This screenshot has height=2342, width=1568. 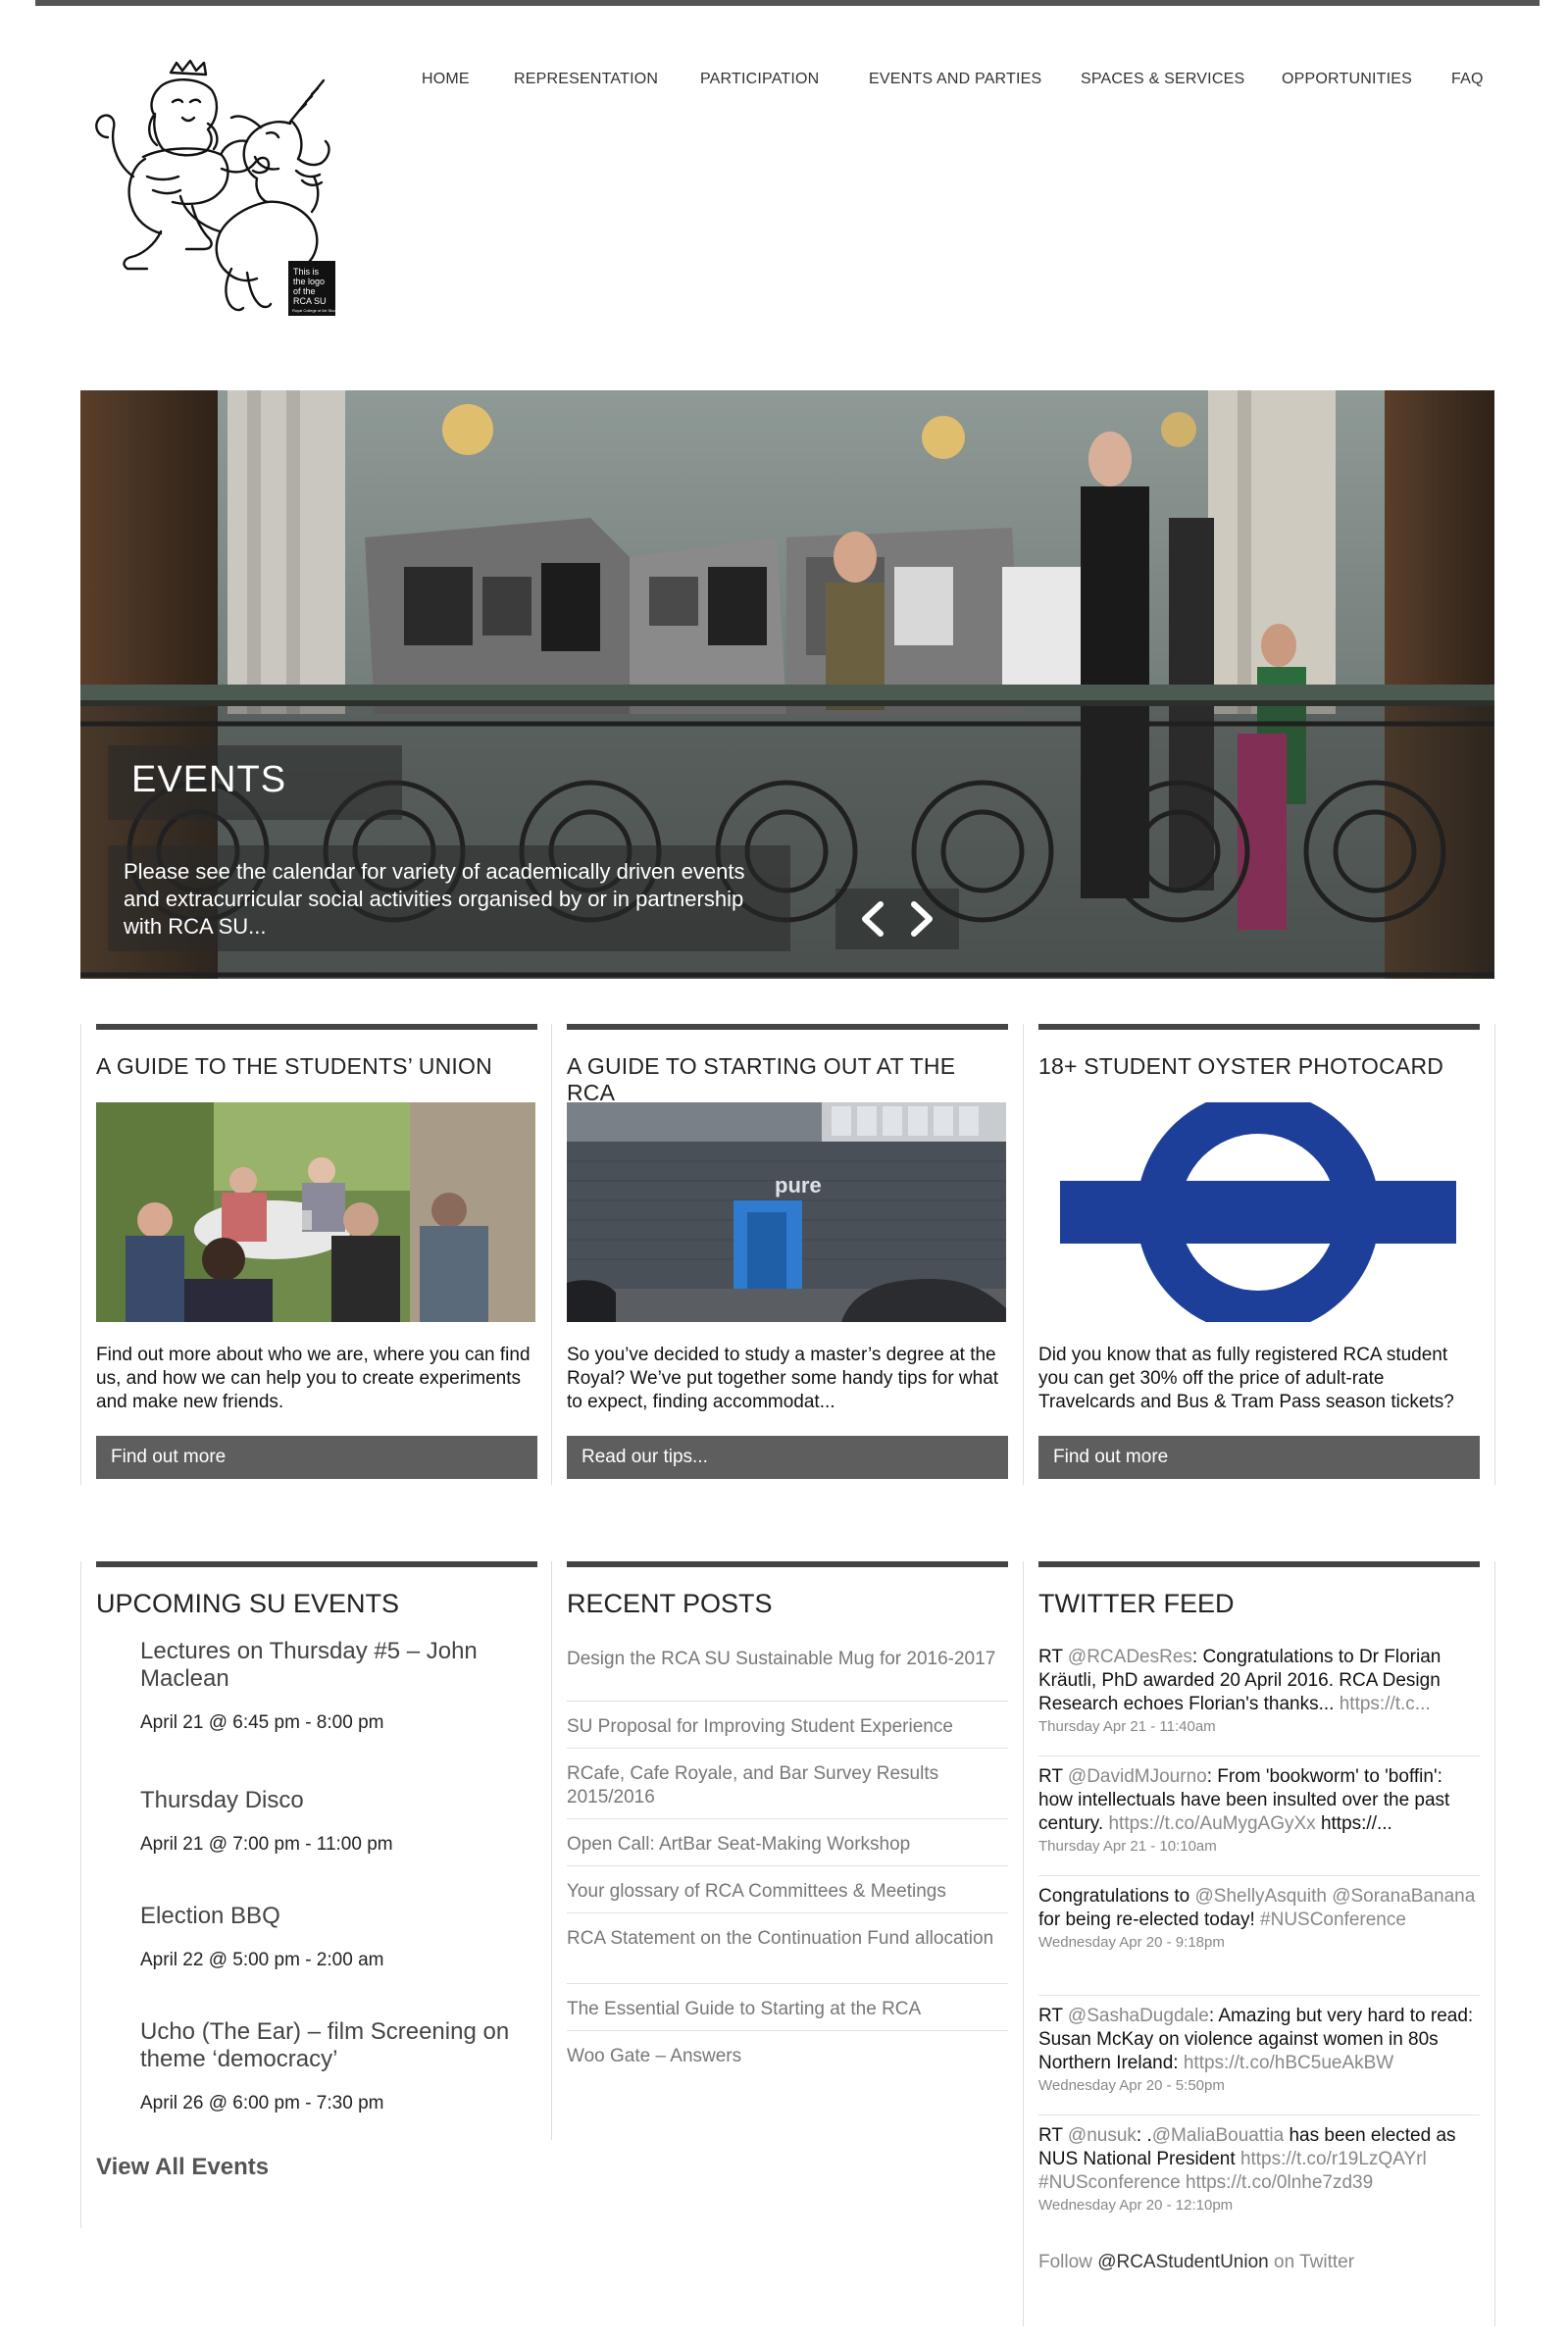 What do you see at coordinates (1347, 79) in the screenshot?
I see `nav-opportunities: OPPORTUNITIES` at bounding box center [1347, 79].